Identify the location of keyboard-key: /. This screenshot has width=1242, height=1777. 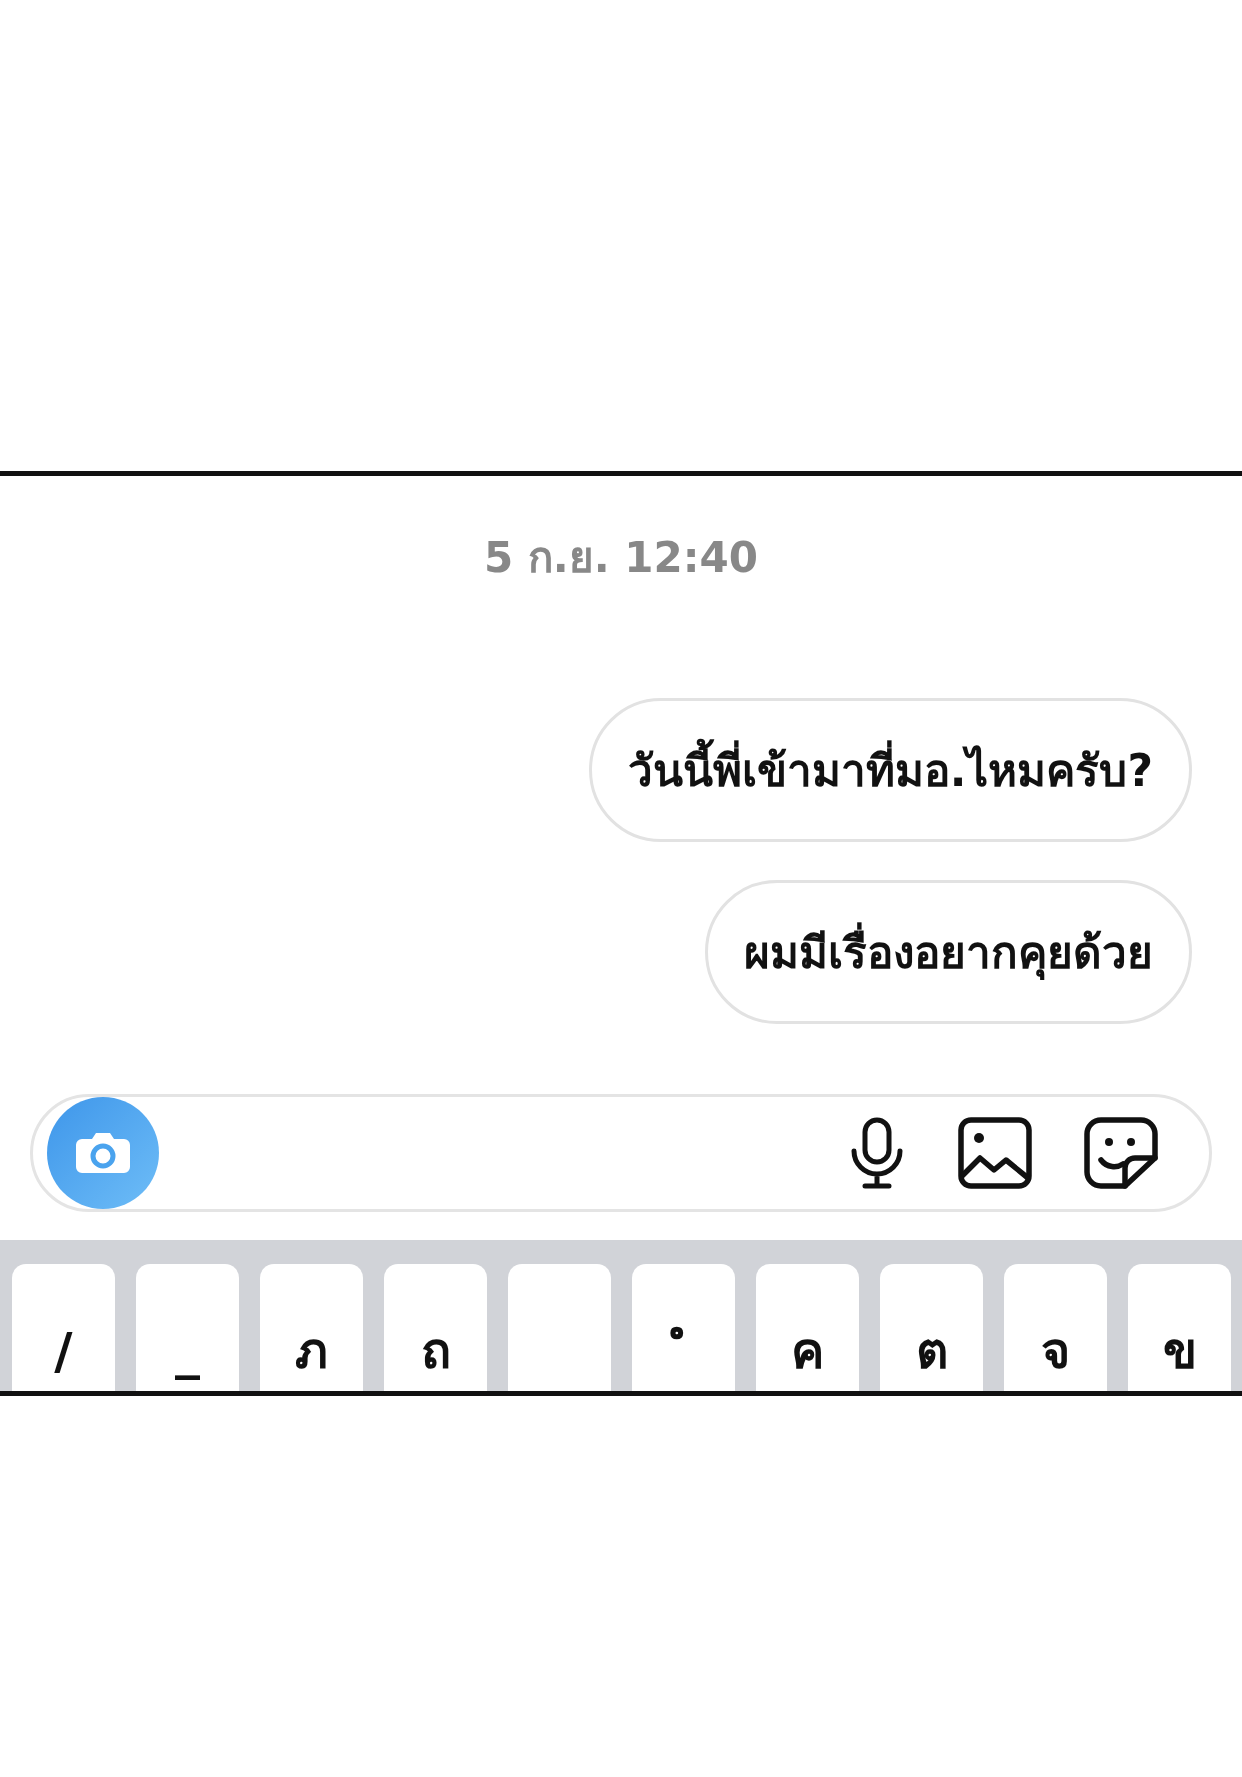
(63, 1327).